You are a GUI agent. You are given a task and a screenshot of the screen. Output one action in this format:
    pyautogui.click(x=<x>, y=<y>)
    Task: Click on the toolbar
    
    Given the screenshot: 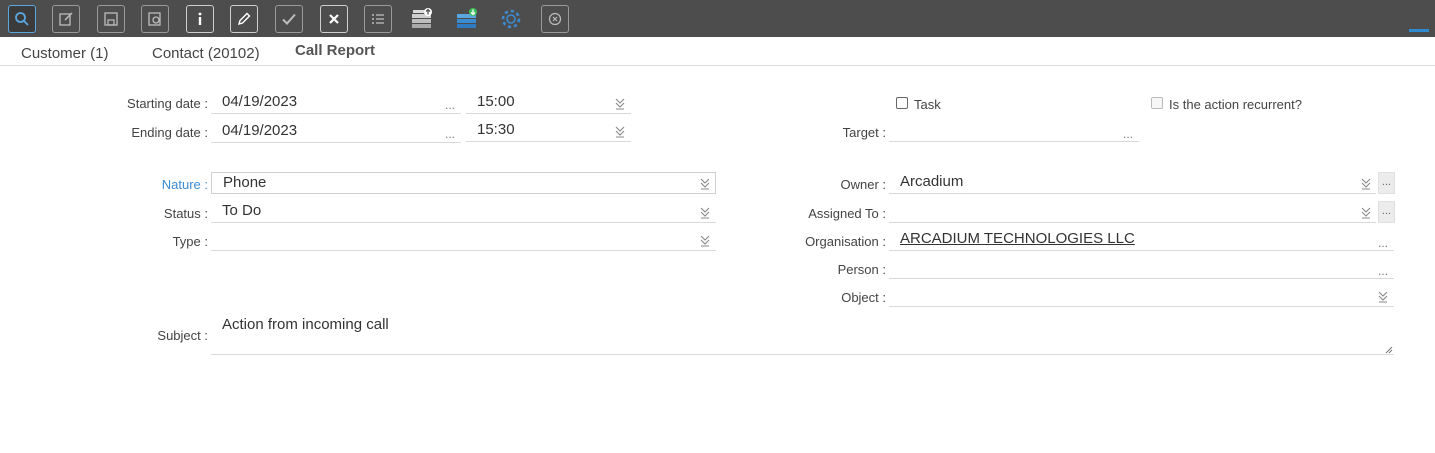 What is the action you would take?
    pyautogui.click(x=717, y=18)
    